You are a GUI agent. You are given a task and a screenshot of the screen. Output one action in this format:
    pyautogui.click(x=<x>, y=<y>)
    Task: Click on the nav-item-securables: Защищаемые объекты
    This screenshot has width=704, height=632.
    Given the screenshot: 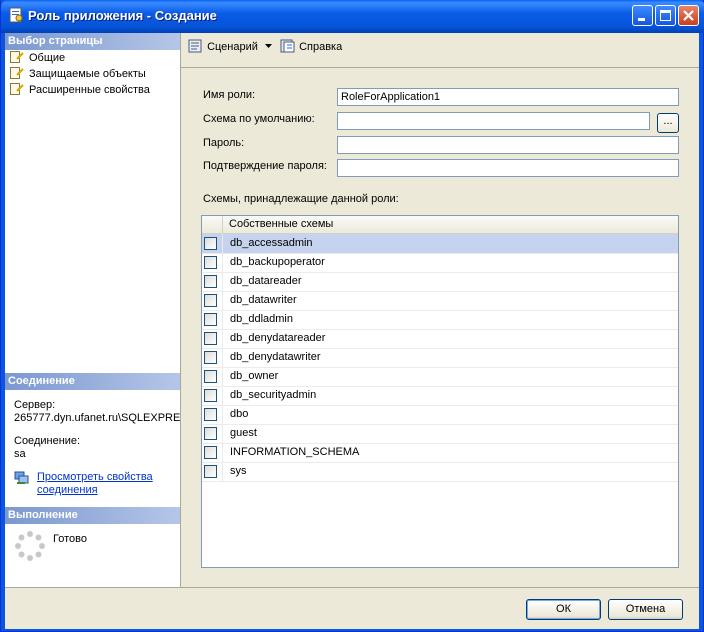 What is the action you would take?
    pyautogui.click(x=78, y=74)
    